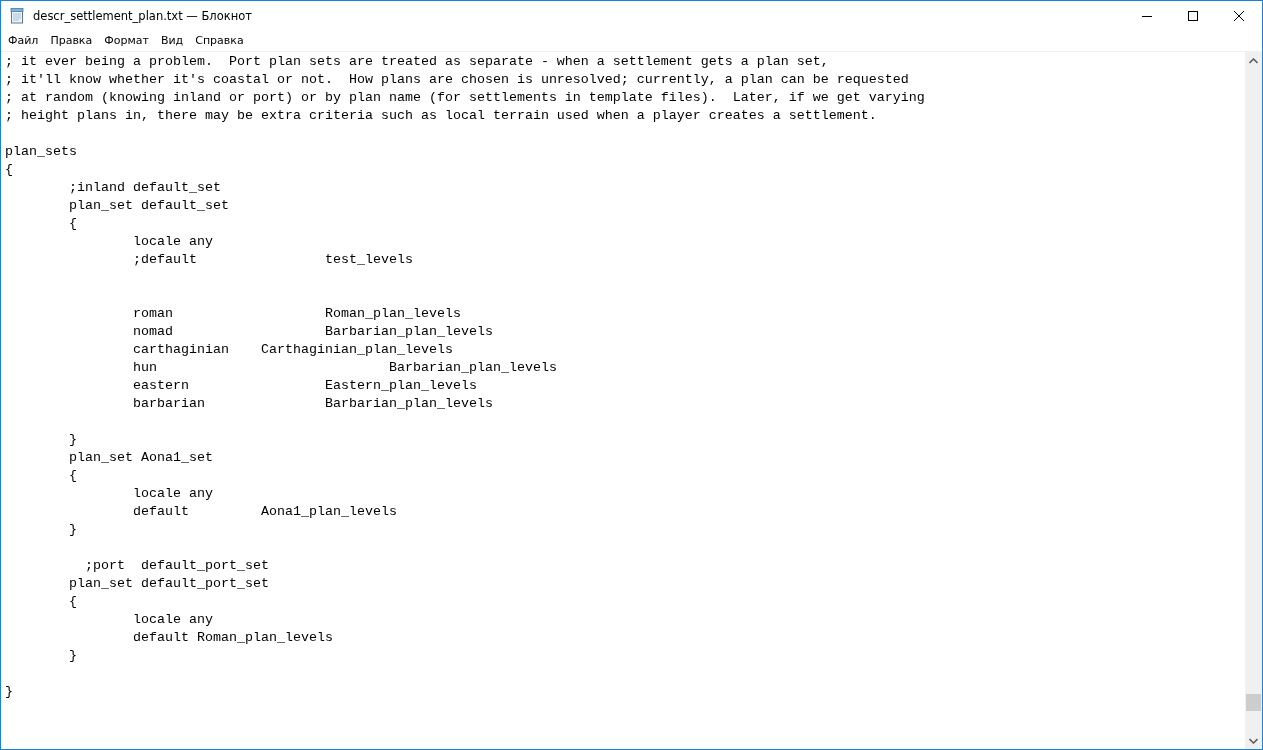 The image size is (1263, 750). What do you see at coordinates (457, 80) in the screenshot?
I see `text-line: ; it'll know whether it's coastal or not. How plans are chosen is unresolved; currently, a plan can be requested` at bounding box center [457, 80].